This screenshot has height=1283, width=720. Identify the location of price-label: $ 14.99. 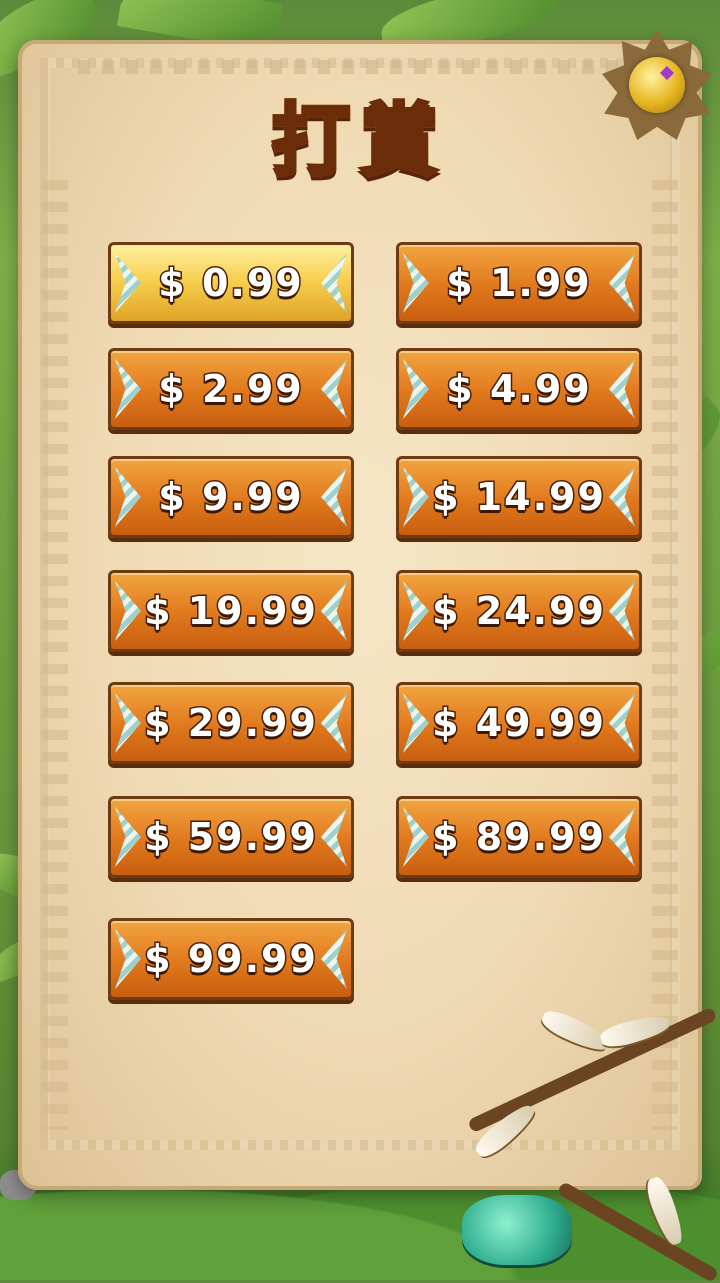
(518, 497).